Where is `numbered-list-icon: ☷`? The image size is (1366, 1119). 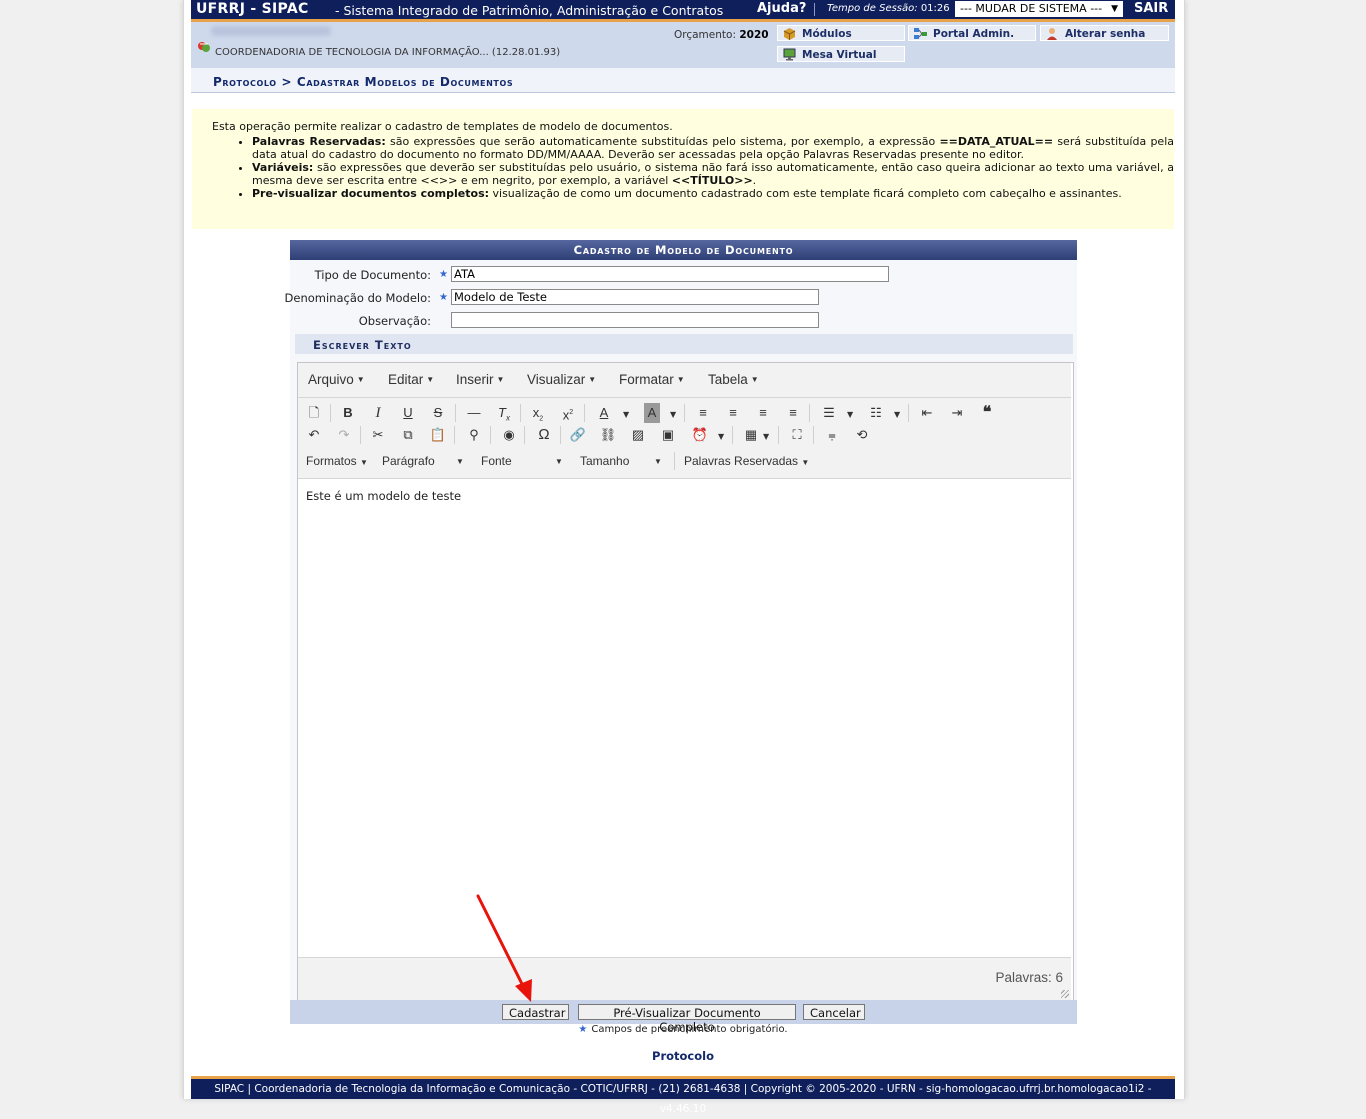 numbered-list-icon: ☷ is located at coordinates (876, 413).